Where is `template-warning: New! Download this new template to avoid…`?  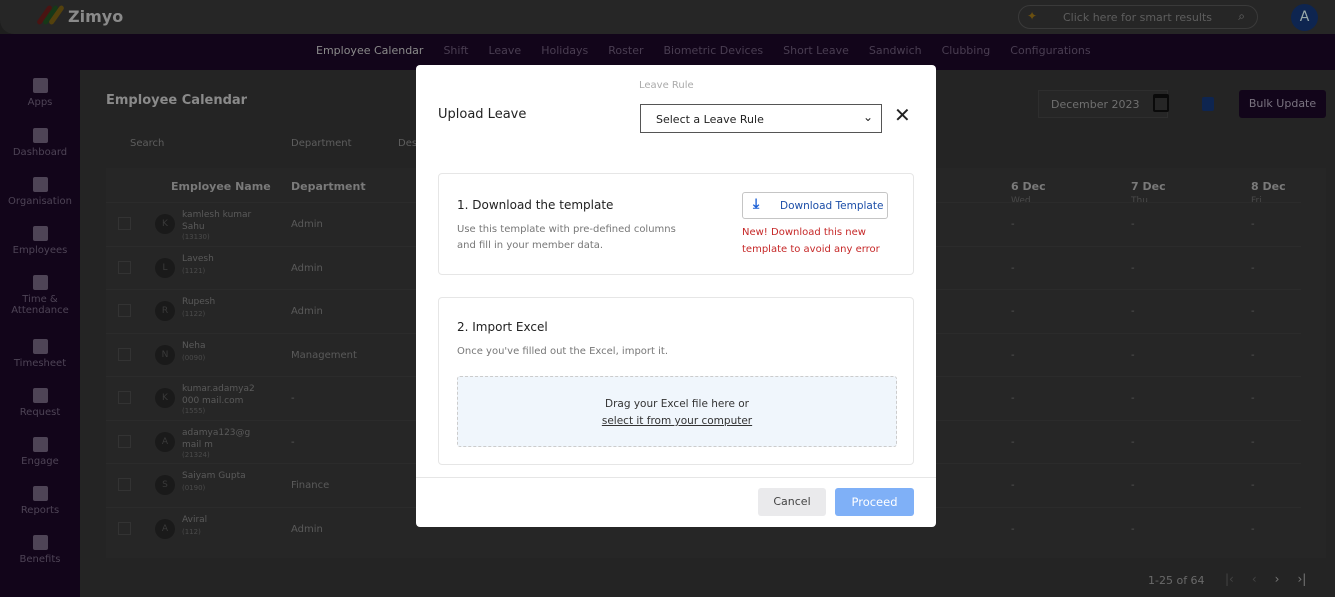 template-warning: New! Download this new template to avoid… is located at coordinates (811, 241).